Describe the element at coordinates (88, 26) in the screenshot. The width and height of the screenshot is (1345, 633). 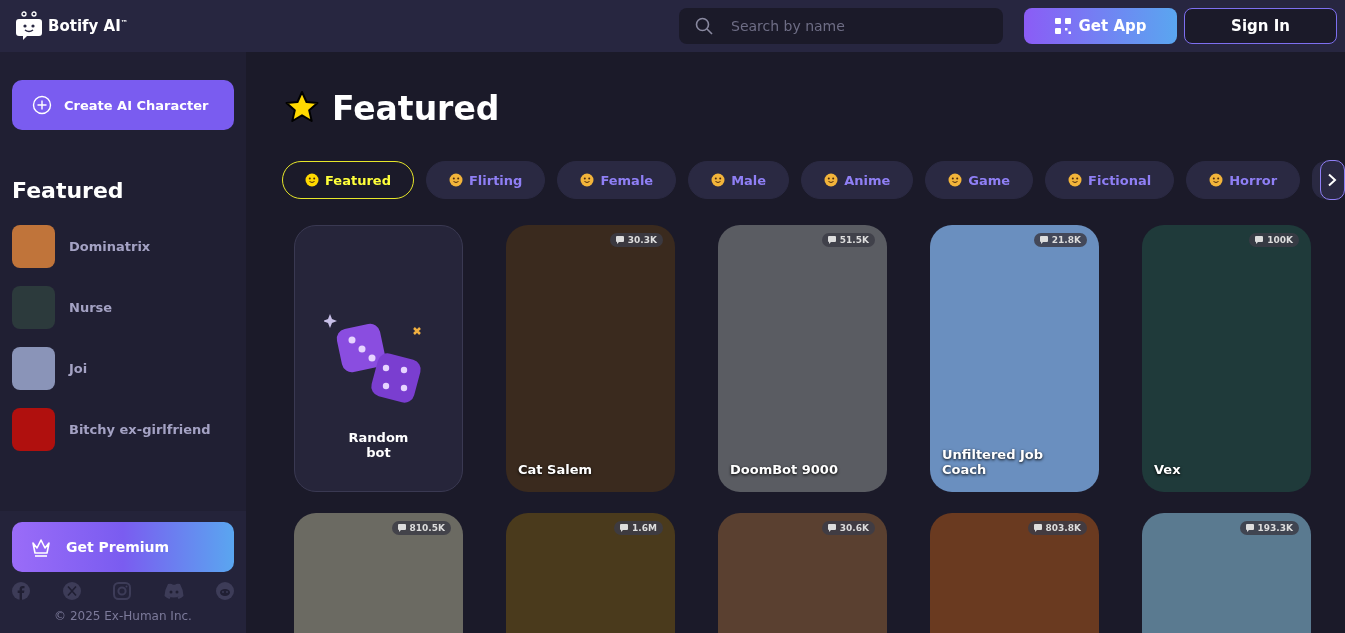
I see `logo-text: Botify AI$^{™}$` at that location.